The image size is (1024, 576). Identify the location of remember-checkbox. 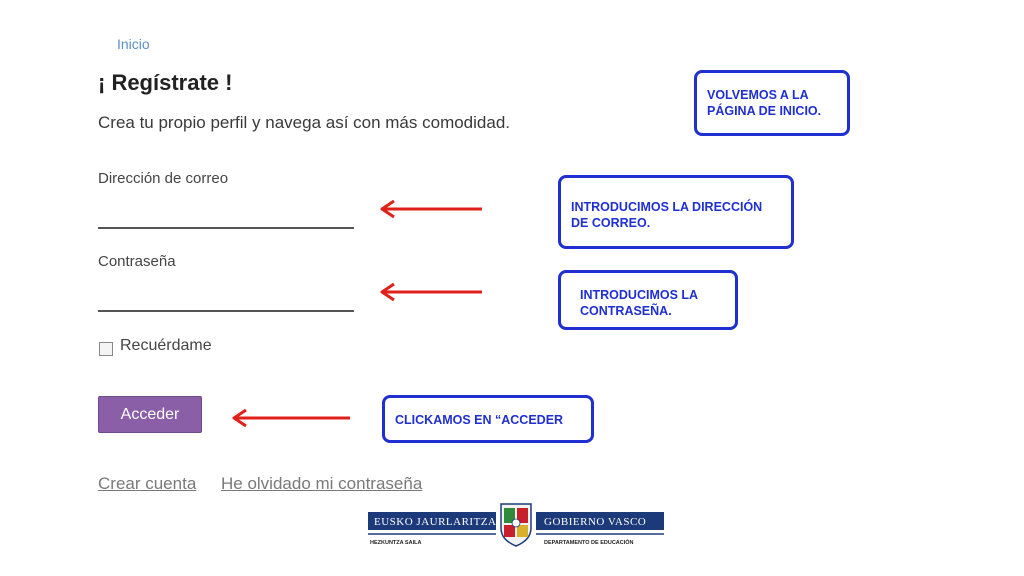
(106, 349).